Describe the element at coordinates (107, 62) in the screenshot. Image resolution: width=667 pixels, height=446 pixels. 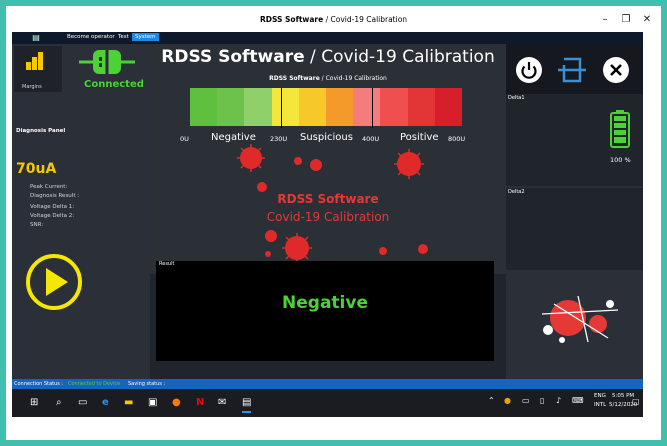
I see `plug-icon` at that location.